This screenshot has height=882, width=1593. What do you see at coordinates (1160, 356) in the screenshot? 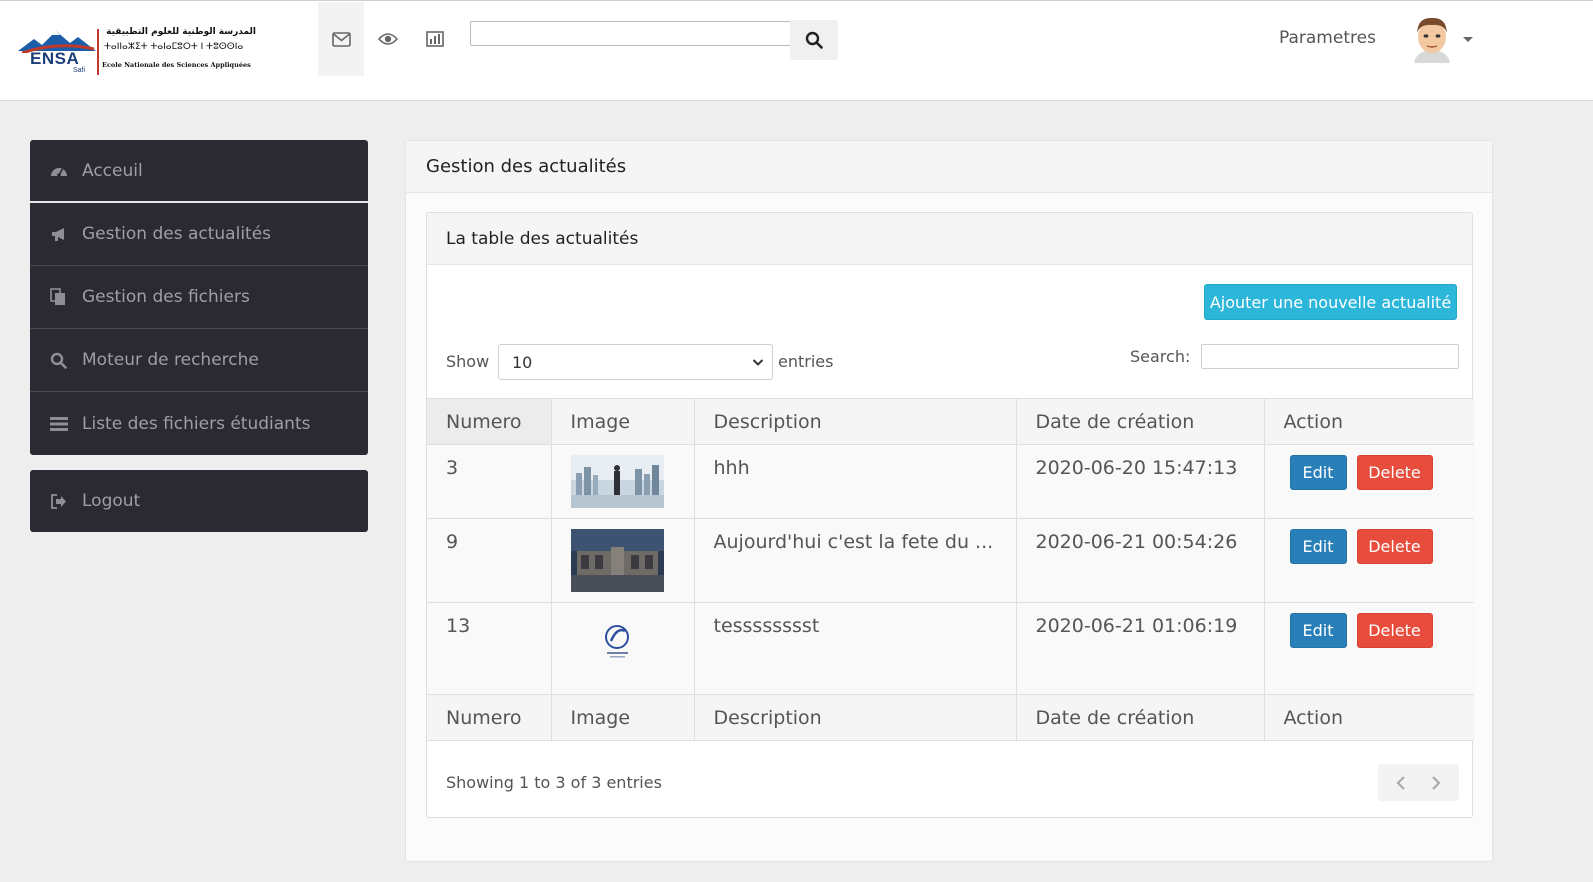
I see `table-search-label: Search:` at bounding box center [1160, 356].